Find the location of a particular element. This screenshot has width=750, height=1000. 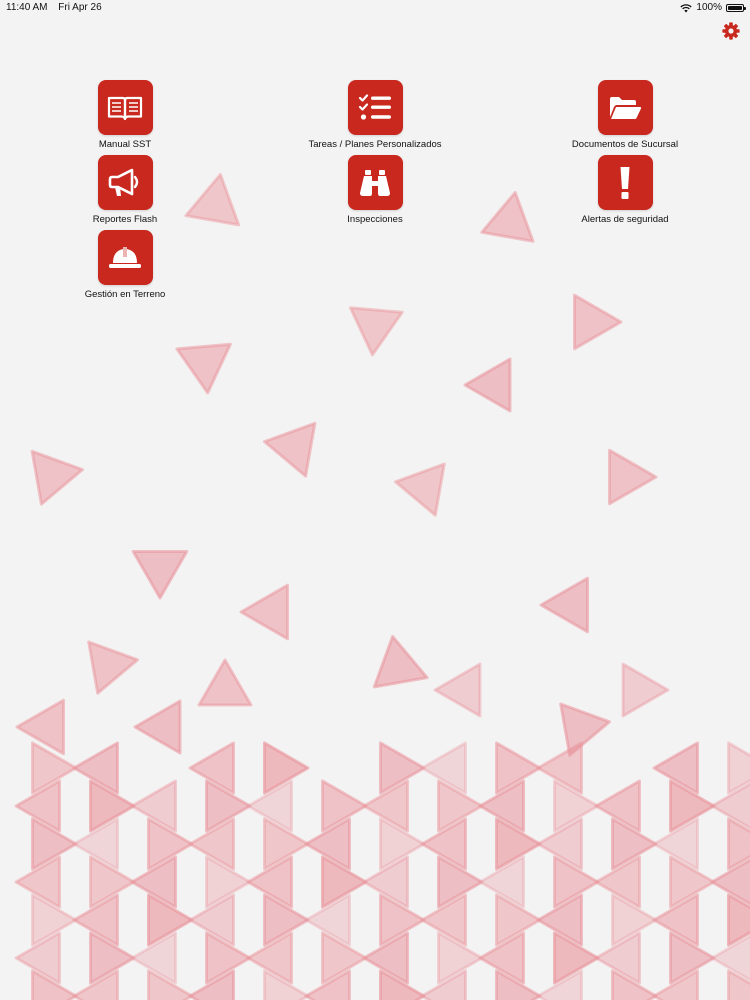

status-date: Fri Apr 26 is located at coordinates (80, 7).